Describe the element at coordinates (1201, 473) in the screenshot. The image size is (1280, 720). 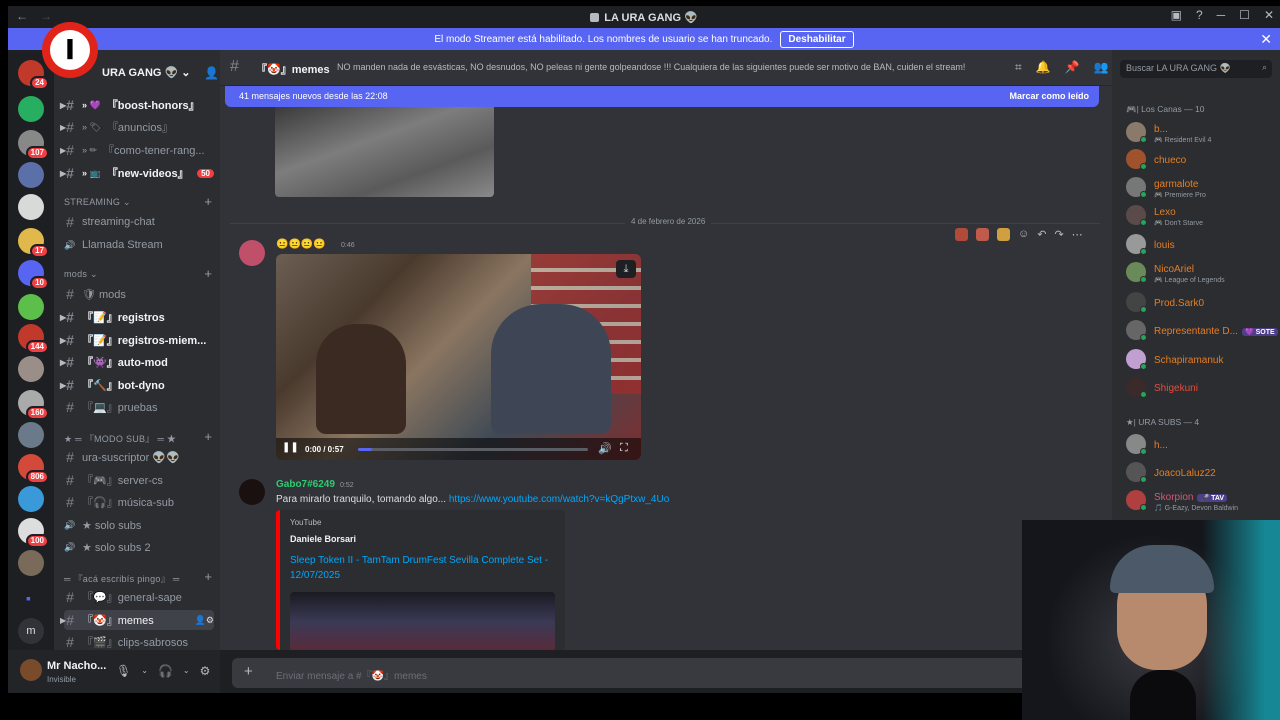
I see `member-item: JoacoLaluz22` at that location.